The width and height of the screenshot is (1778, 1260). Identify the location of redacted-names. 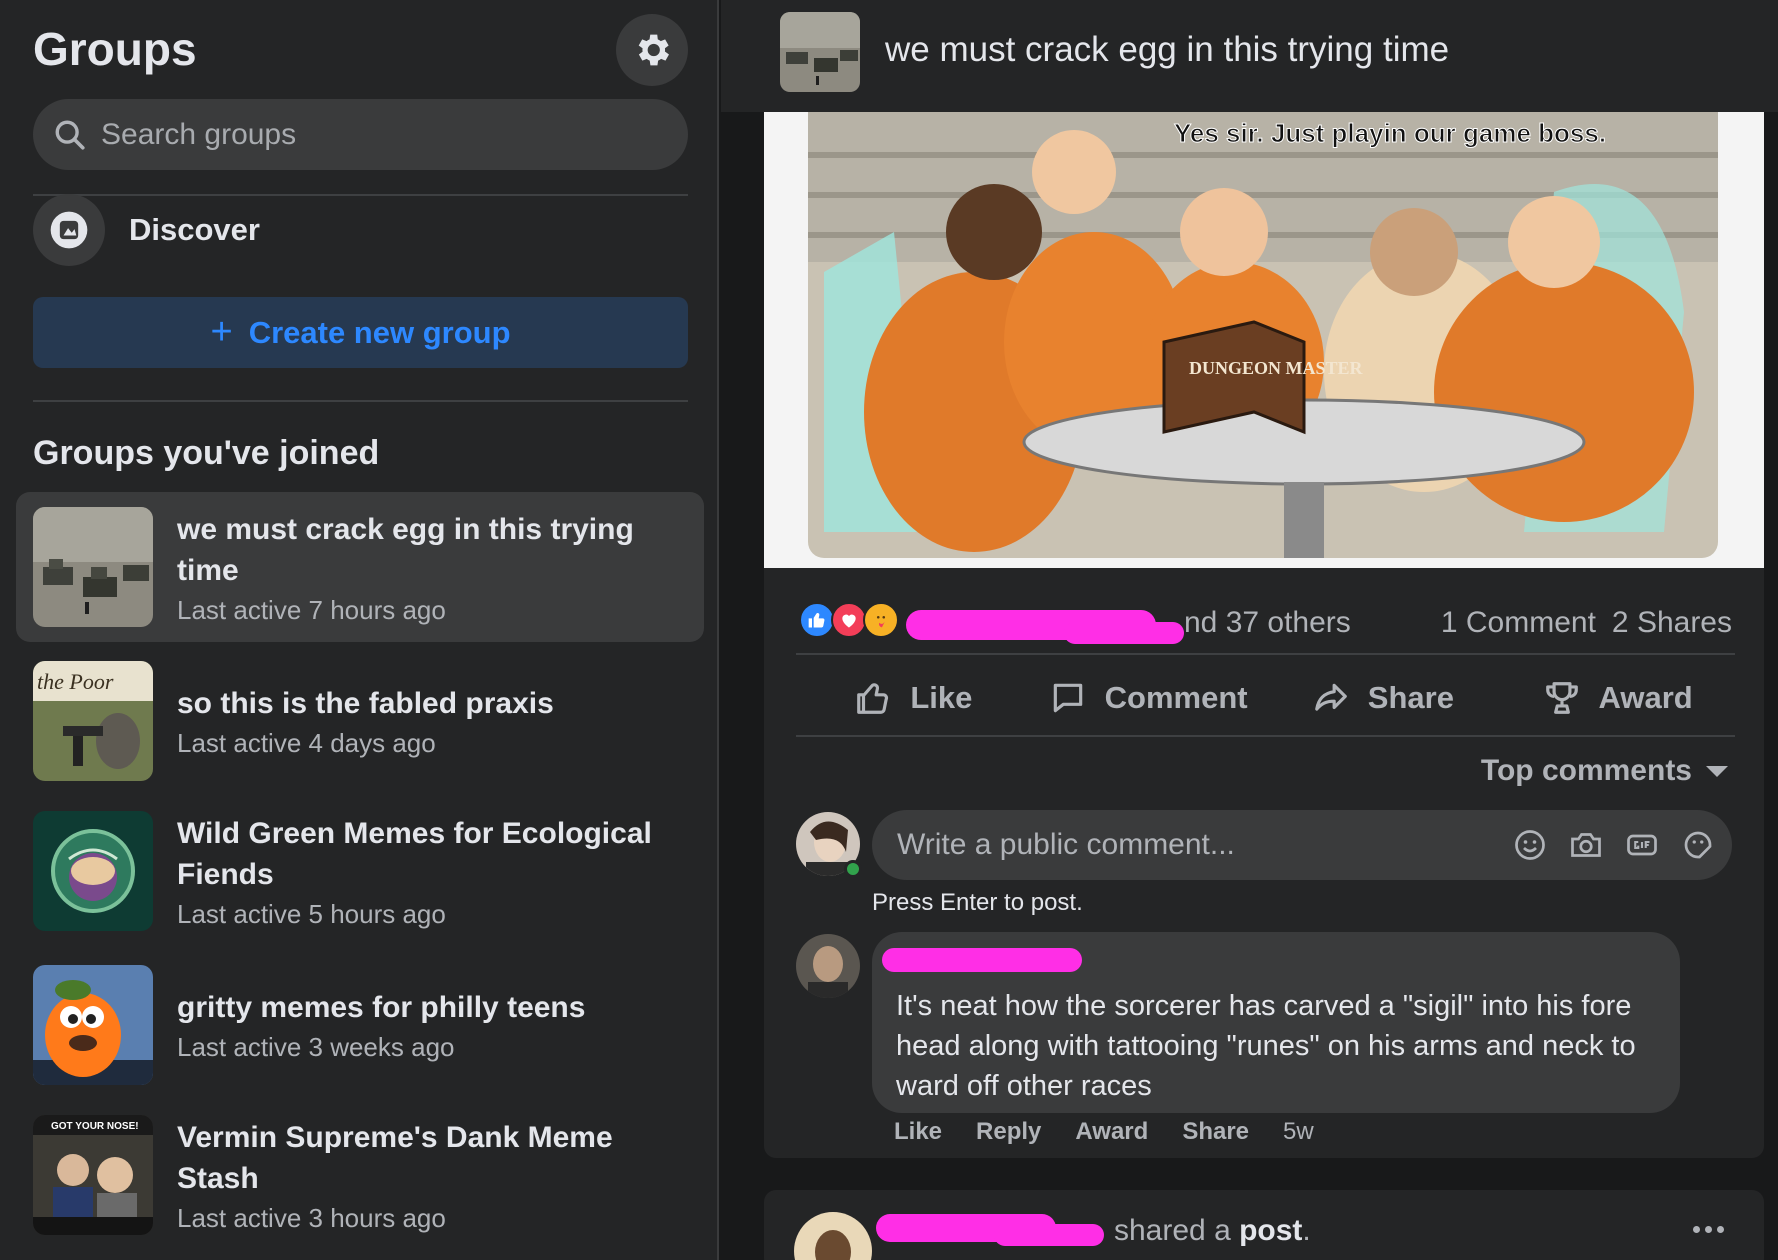
(1124, 633).